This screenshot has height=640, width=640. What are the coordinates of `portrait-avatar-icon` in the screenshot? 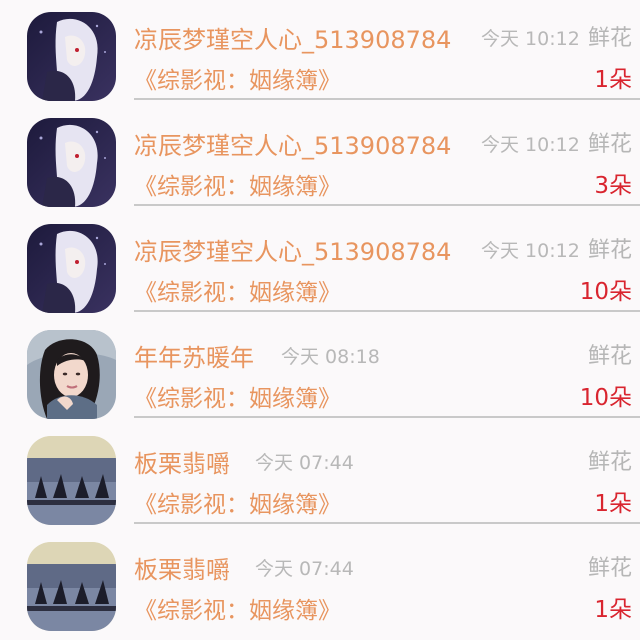 It's located at (71, 374).